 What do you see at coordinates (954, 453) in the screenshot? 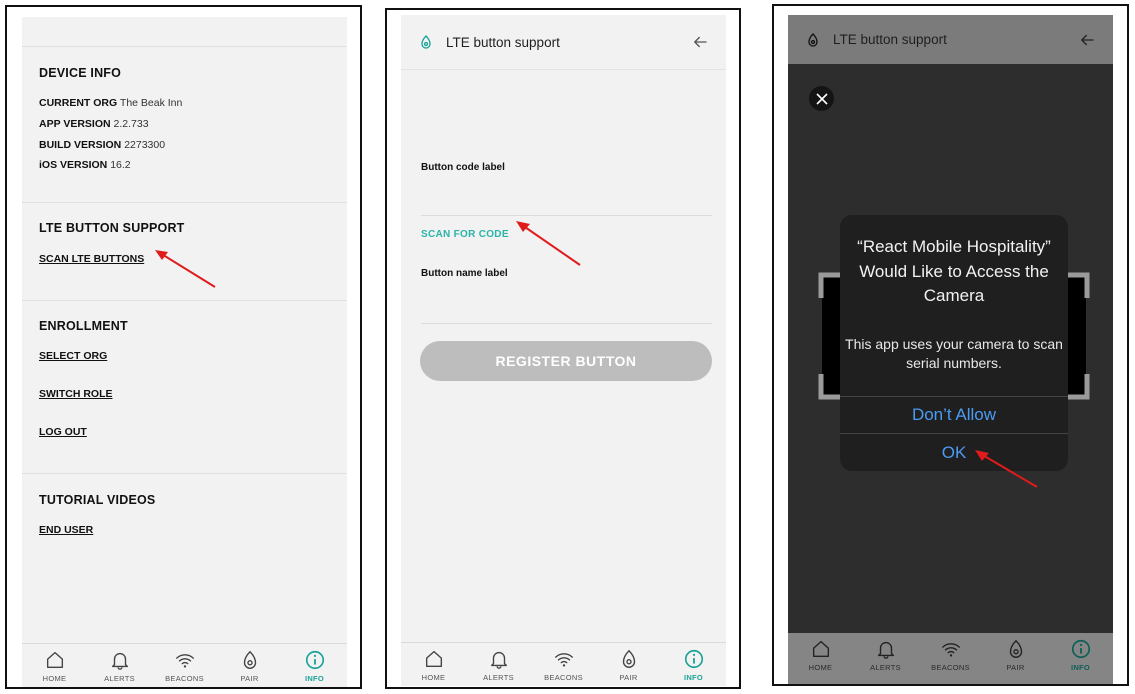
I see `ok-button: OK` at bounding box center [954, 453].